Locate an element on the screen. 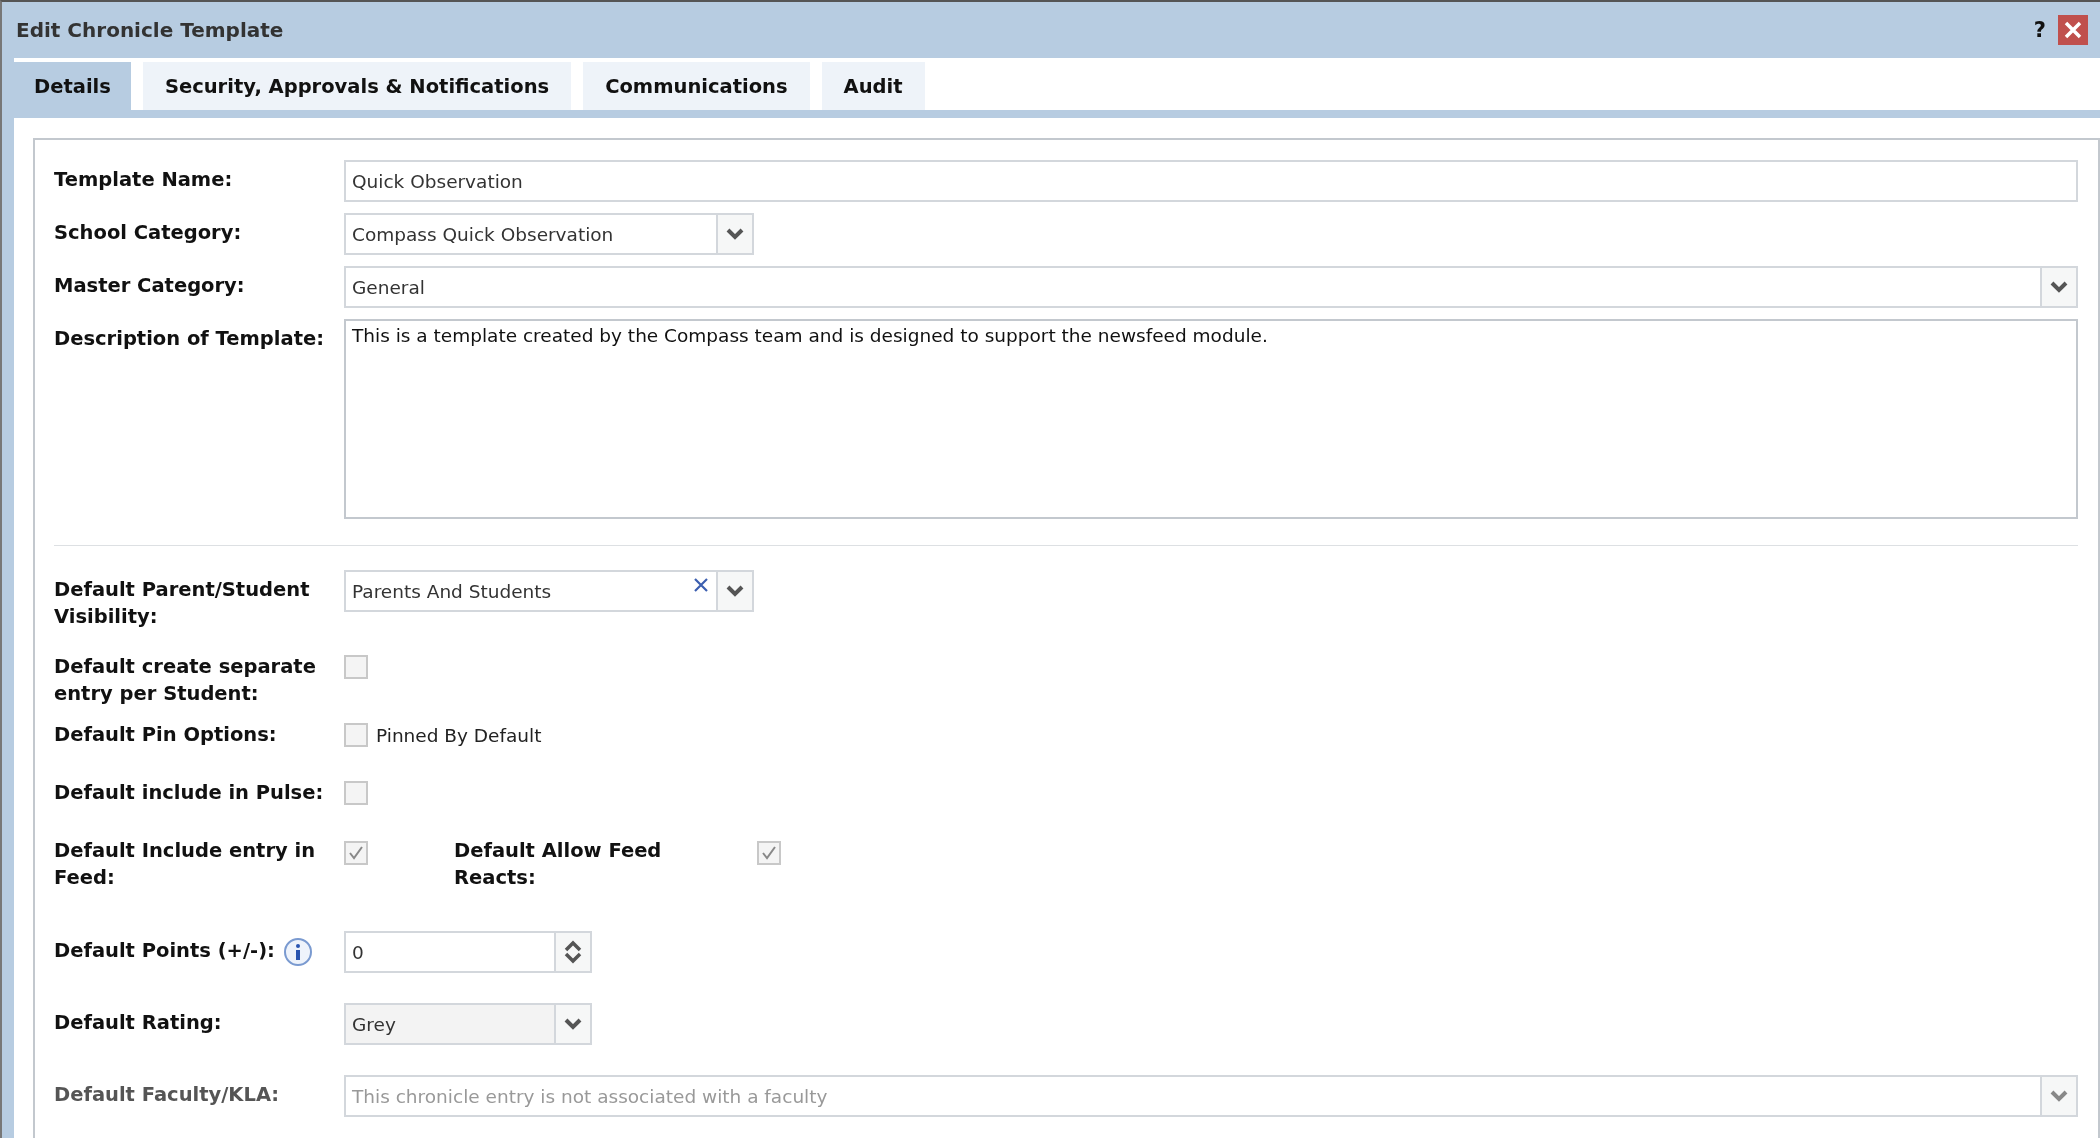  text-field: Quick Observation is located at coordinates (1211, 181).